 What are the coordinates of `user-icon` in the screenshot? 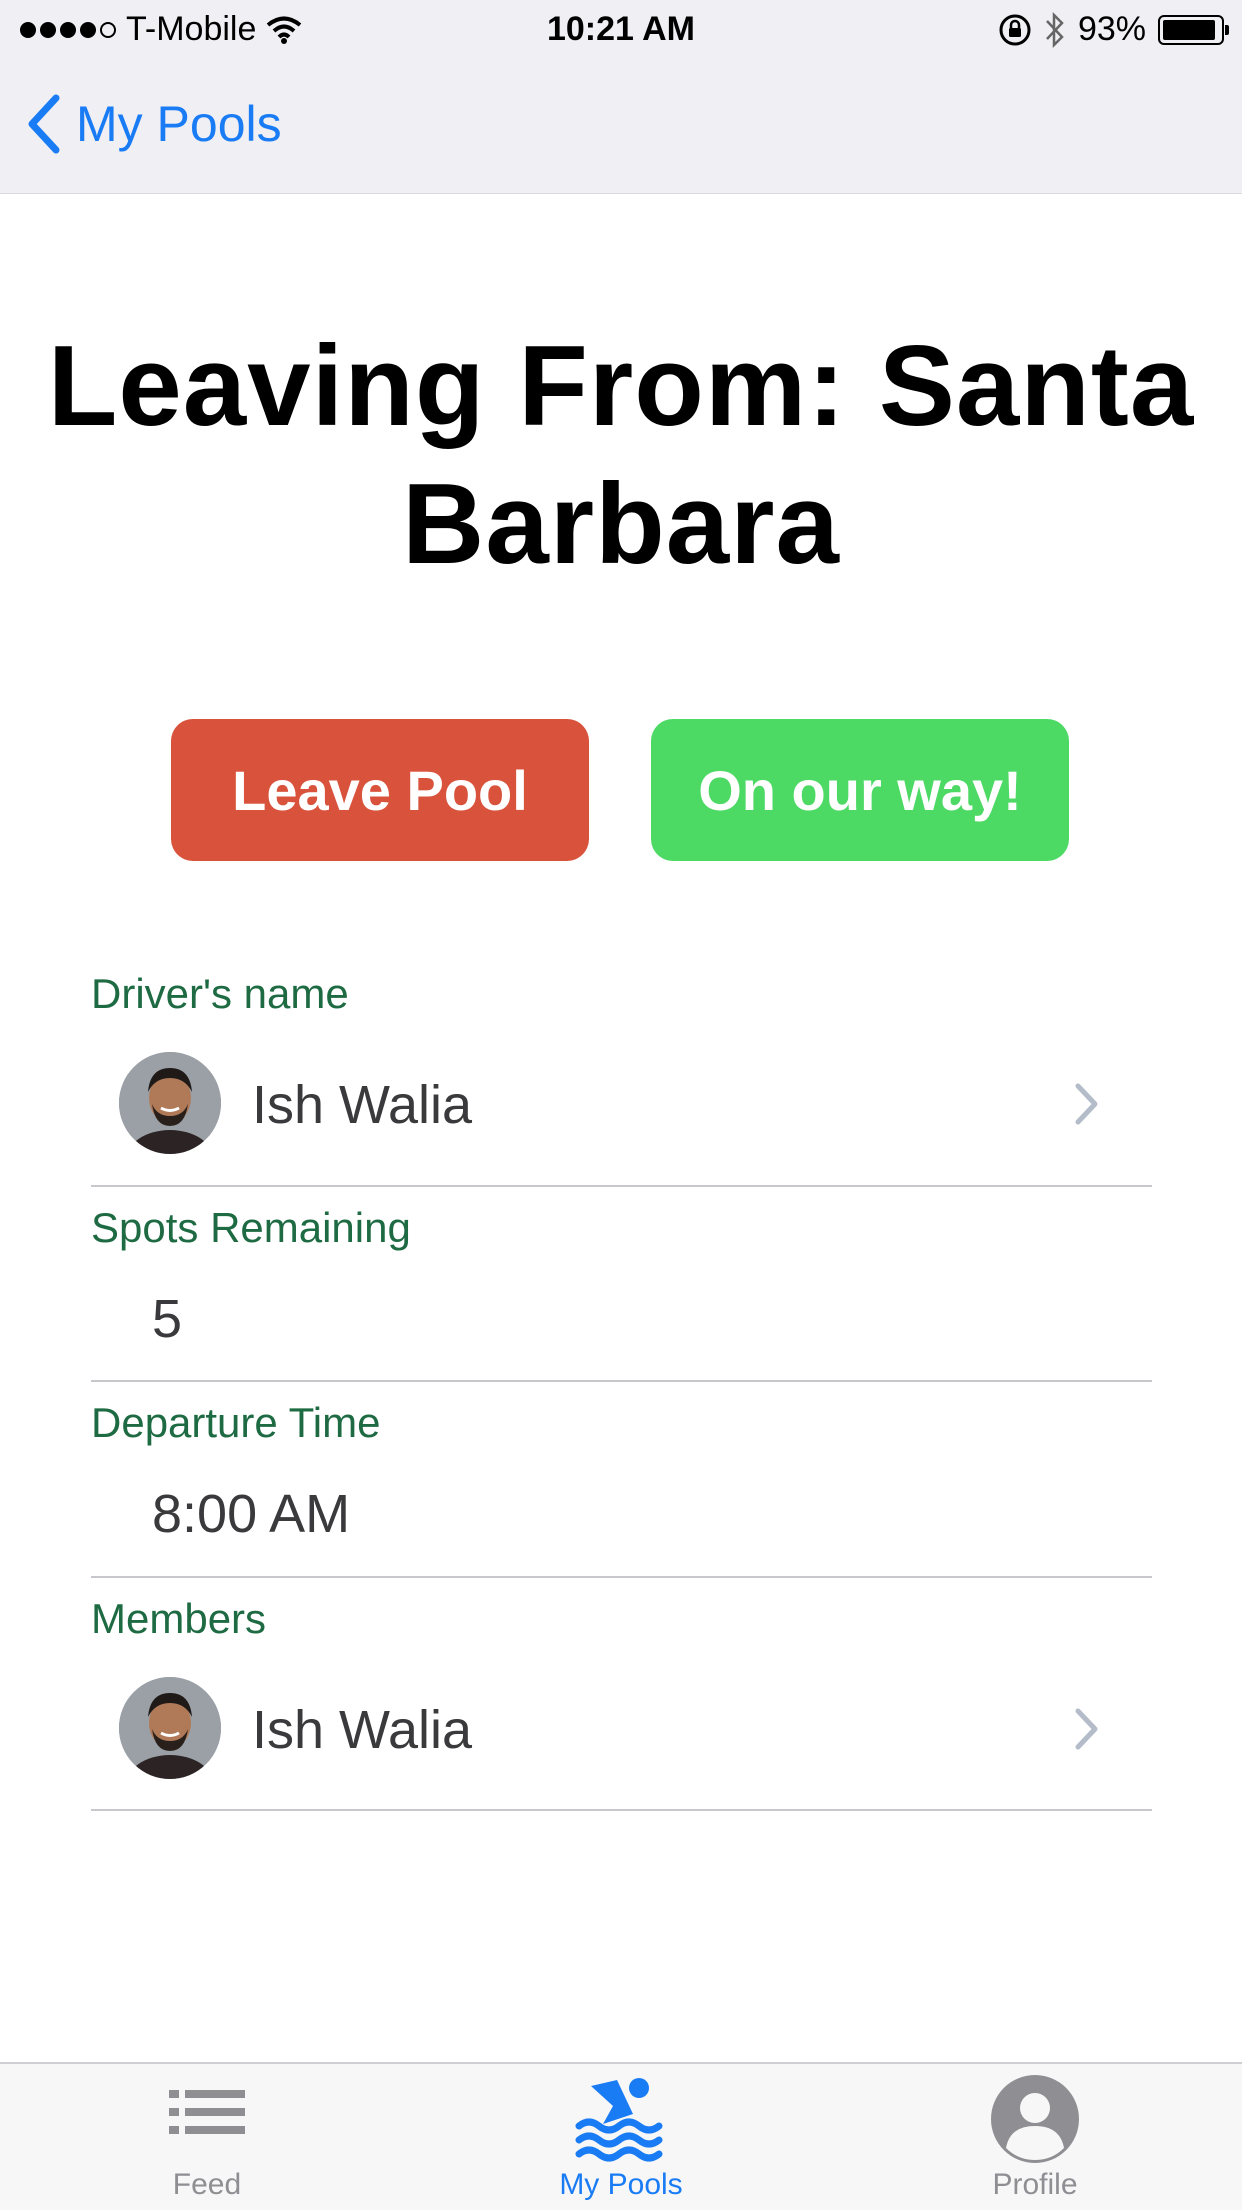 It's located at (1035, 2119).